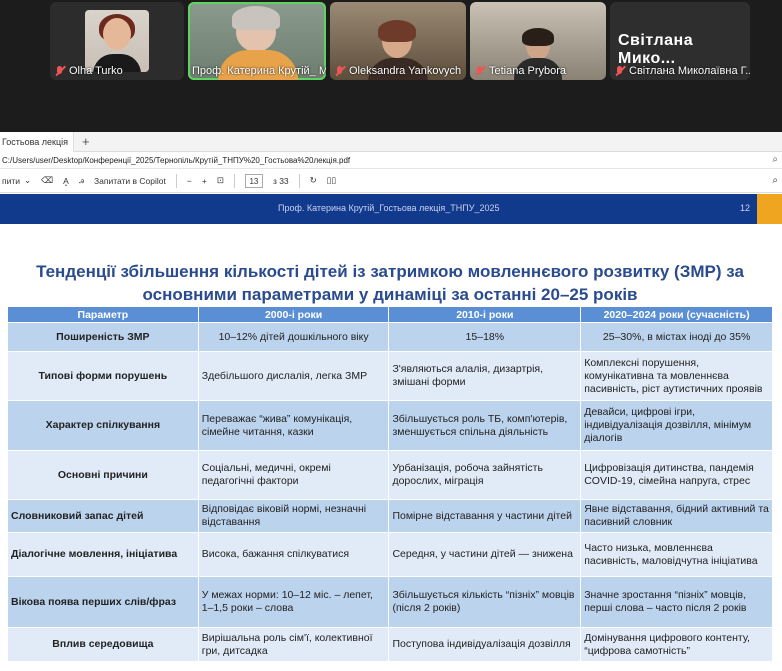 The height and width of the screenshot is (671, 782). I want to click on rotate-icon: ↻, so click(313, 180).